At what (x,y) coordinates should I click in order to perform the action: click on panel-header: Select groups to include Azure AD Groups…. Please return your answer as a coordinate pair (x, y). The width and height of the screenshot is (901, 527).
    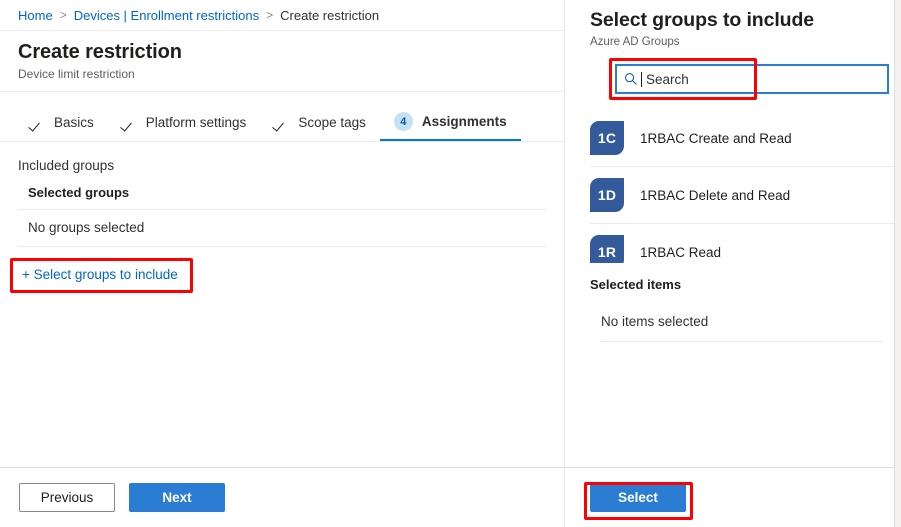
    Looking at the image, I should click on (733, 50).